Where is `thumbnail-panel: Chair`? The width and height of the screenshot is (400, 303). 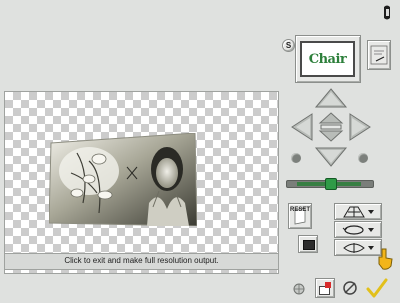 thumbnail-panel: Chair is located at coordinates (328, 59).